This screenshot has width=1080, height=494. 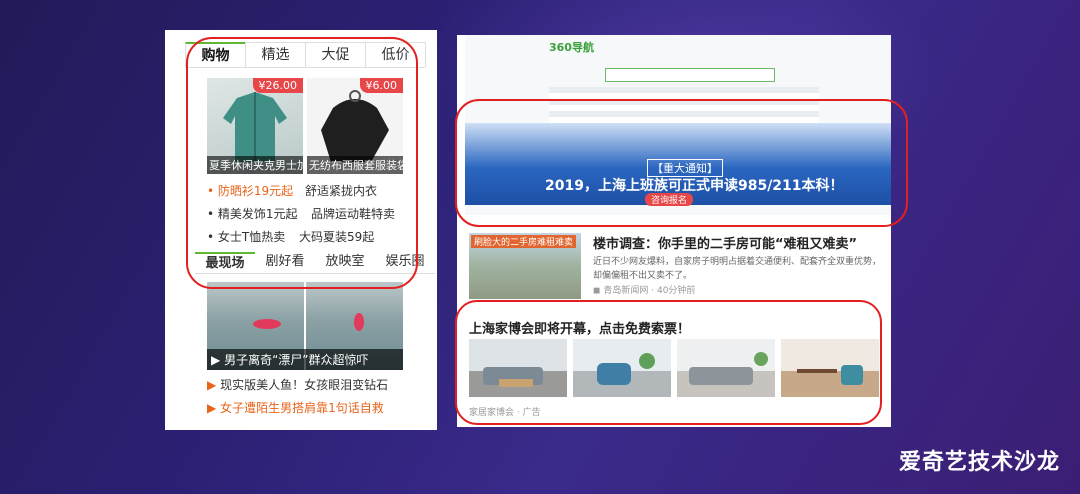 What do you see at coordinates (597, 291) in the screenshot?
I see `source-icon: ◼` at bounding box center [597, 291].